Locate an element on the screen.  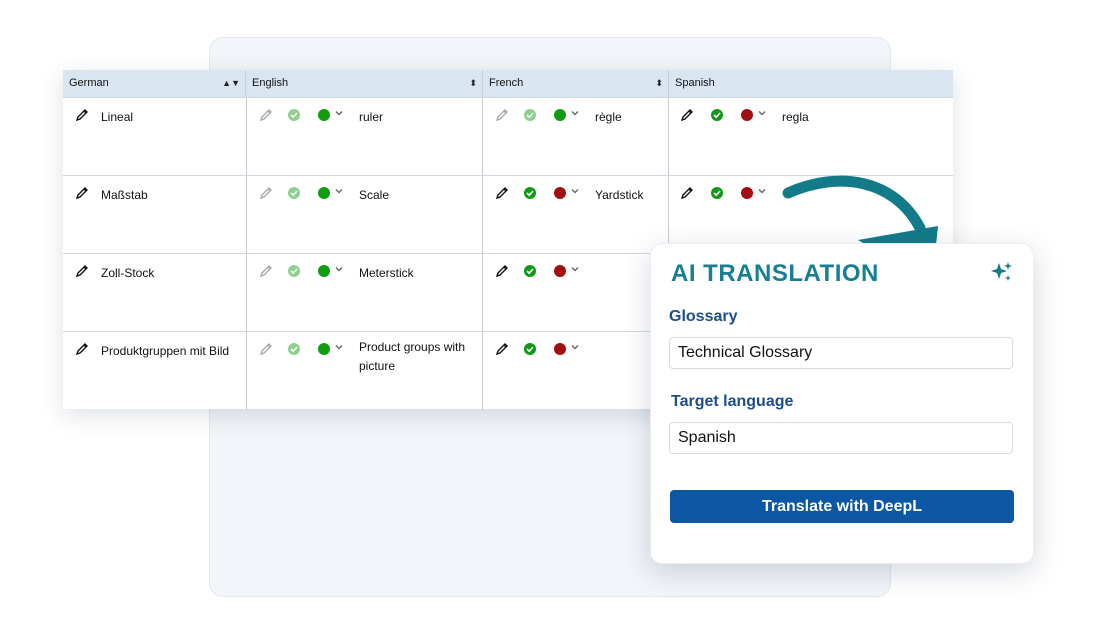
cell-german: Produktgruppen mit Bild is located at coordinates (155, 371).